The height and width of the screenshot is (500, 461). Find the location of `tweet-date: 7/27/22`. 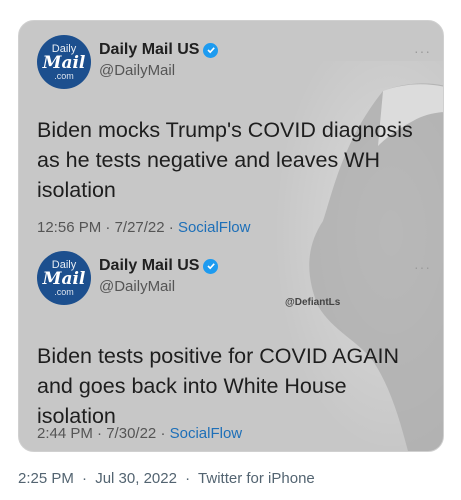

tweet-date: 7/27/22 is located at coordinates (139, 227).